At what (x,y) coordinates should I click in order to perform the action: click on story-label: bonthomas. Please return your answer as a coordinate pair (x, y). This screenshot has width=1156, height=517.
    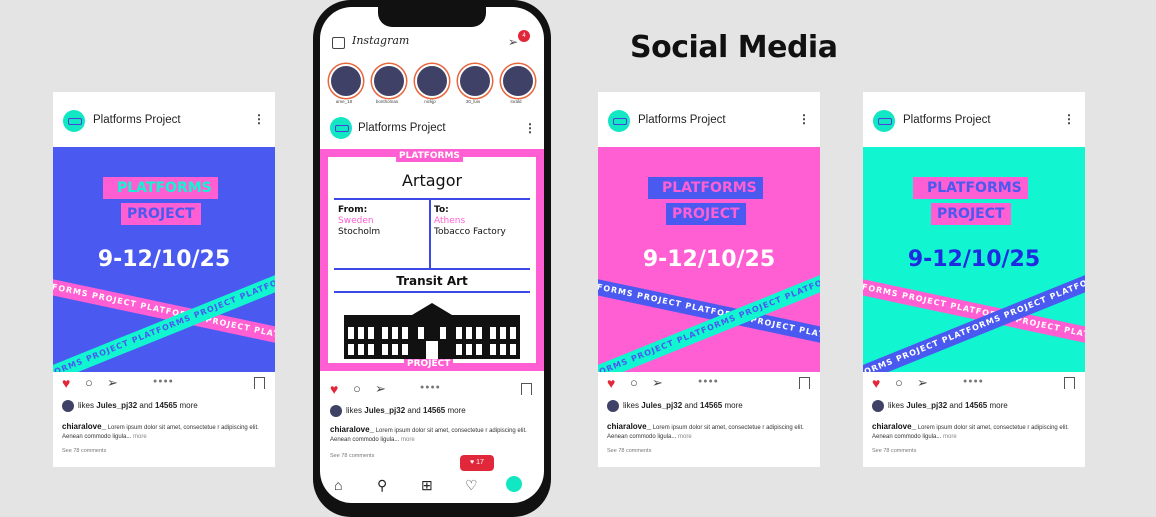
    Looking at the image, I should click on (387, 101).